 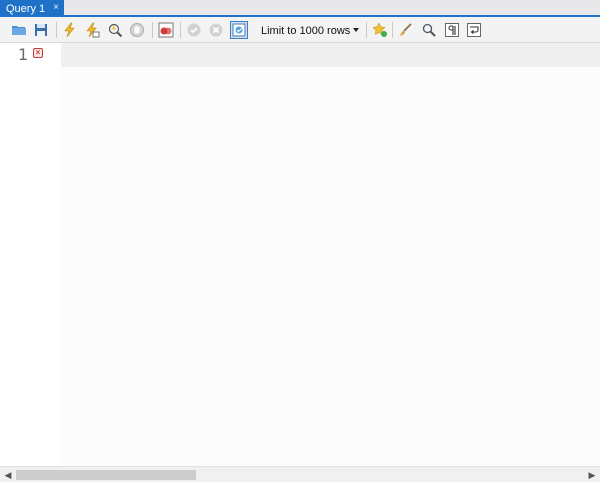 I want to click on tab-strip: Query 1 ×, so click(x=300, y=8).